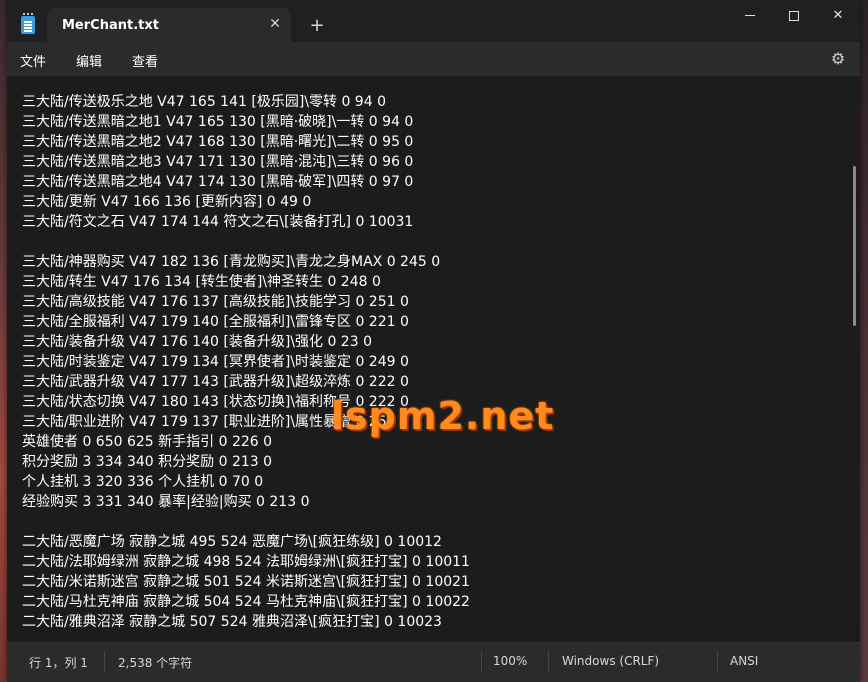 This screenshot has width=868, height=682. I want to click on minimize-icon, so click(750, 15).